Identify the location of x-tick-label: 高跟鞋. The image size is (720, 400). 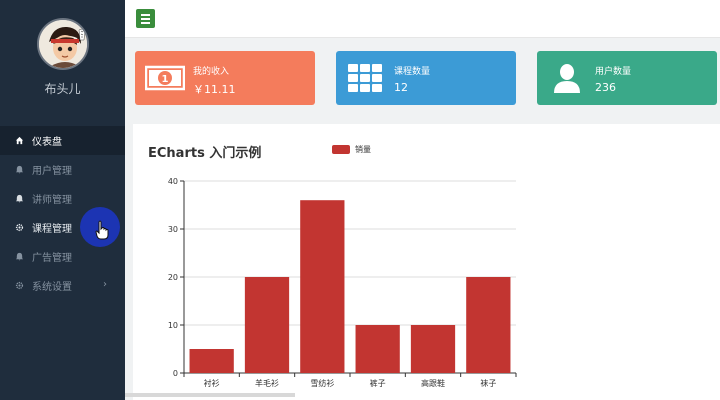
(433, 383).